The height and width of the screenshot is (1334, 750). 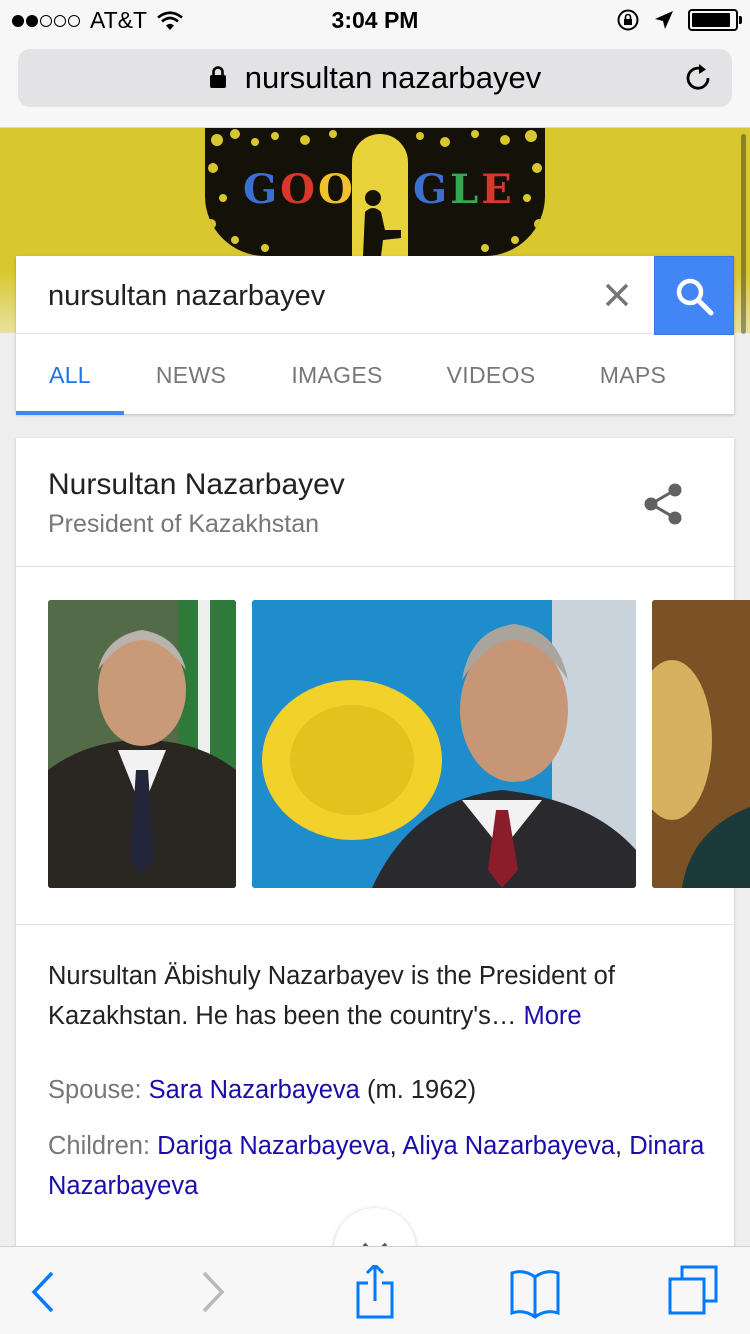 I want to click on portrait-photo, so click(x=142, y=744).